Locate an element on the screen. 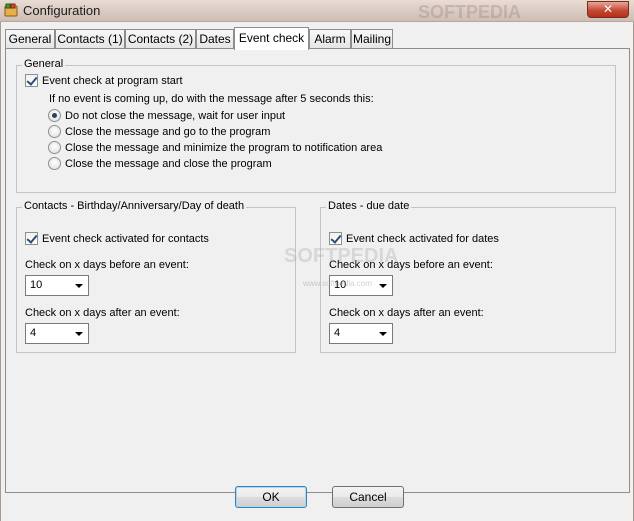  dates-activated-checkbox: Event check activated for dates is located at coordinates (414, 238).